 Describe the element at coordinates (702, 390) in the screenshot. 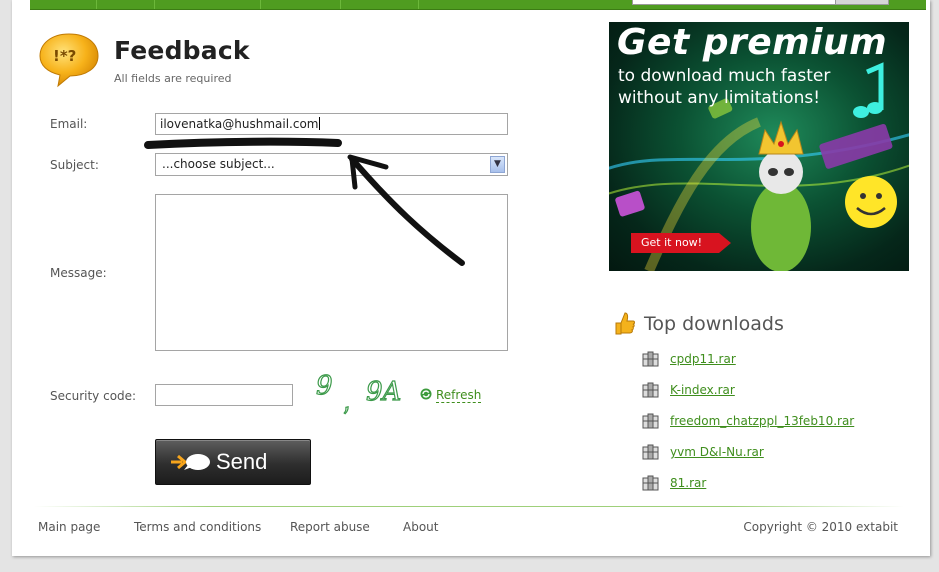

I see `download-link: K-index.rar` at that location.